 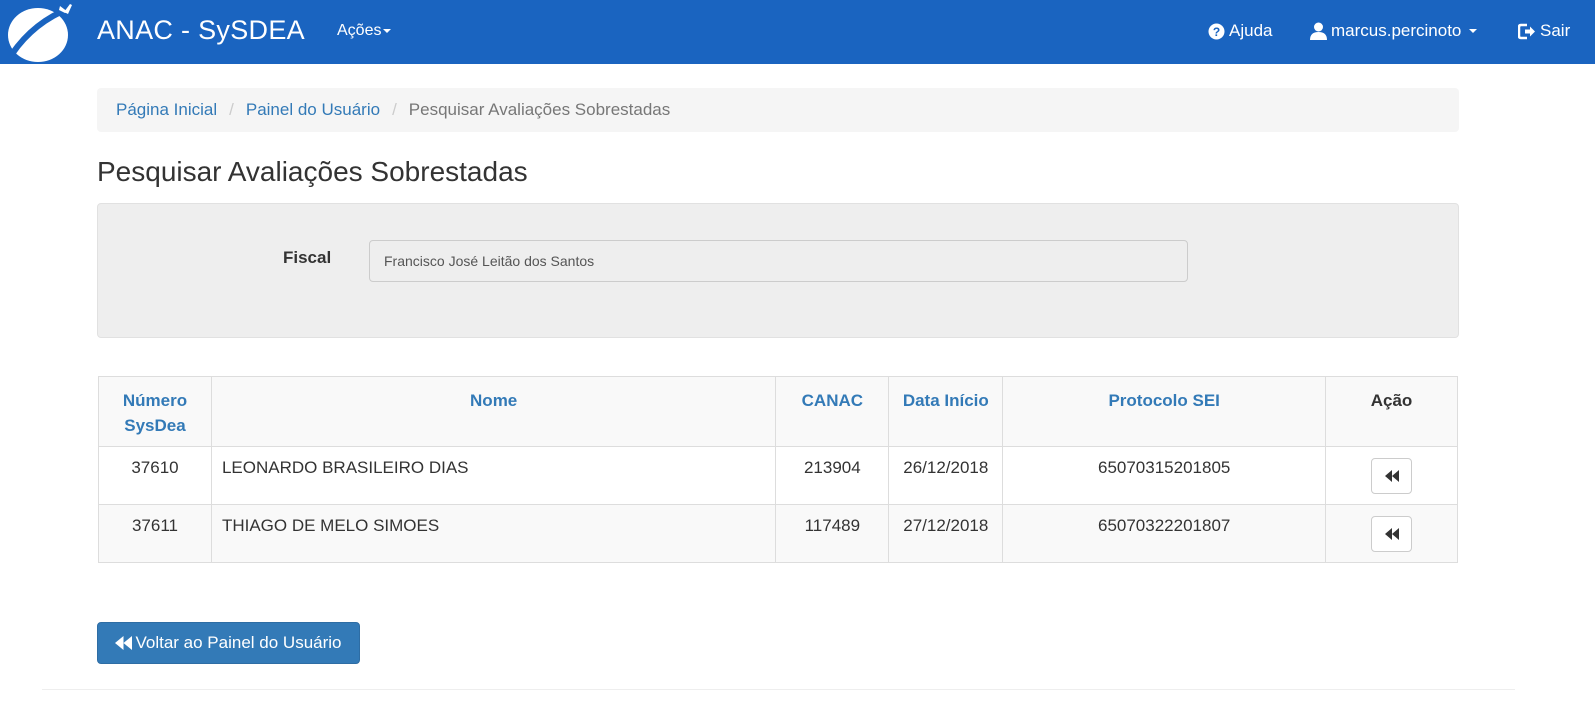 I want to click on nav-help-label: Ajuda, so click(x=1251, y=30).